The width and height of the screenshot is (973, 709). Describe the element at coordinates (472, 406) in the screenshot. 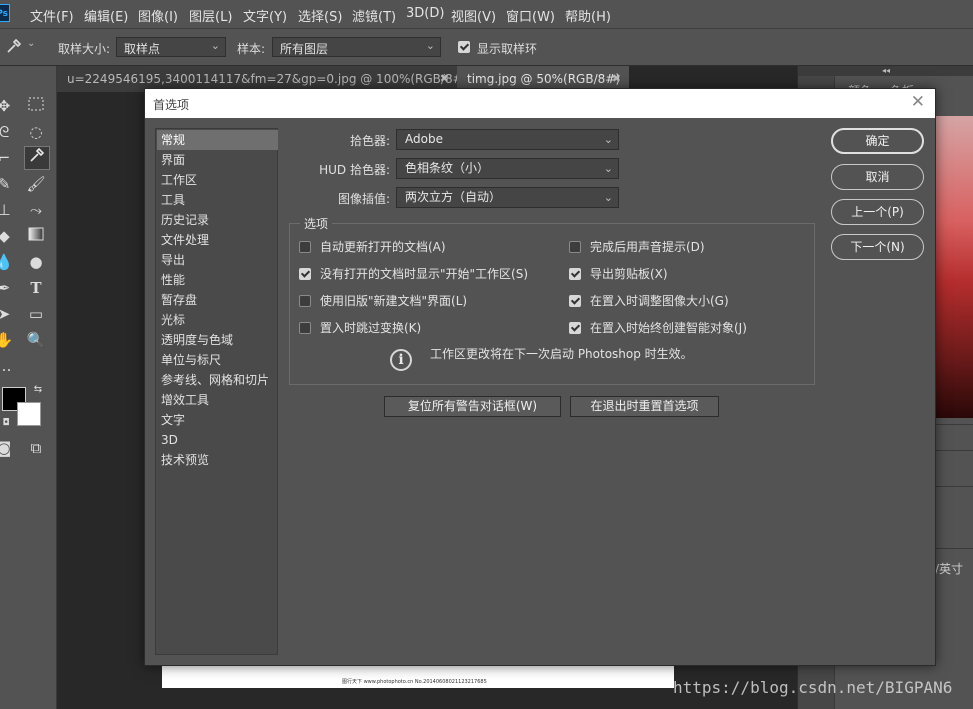

I see `reset-warnings-button: 复位所有警告对话框(W)` at that location.